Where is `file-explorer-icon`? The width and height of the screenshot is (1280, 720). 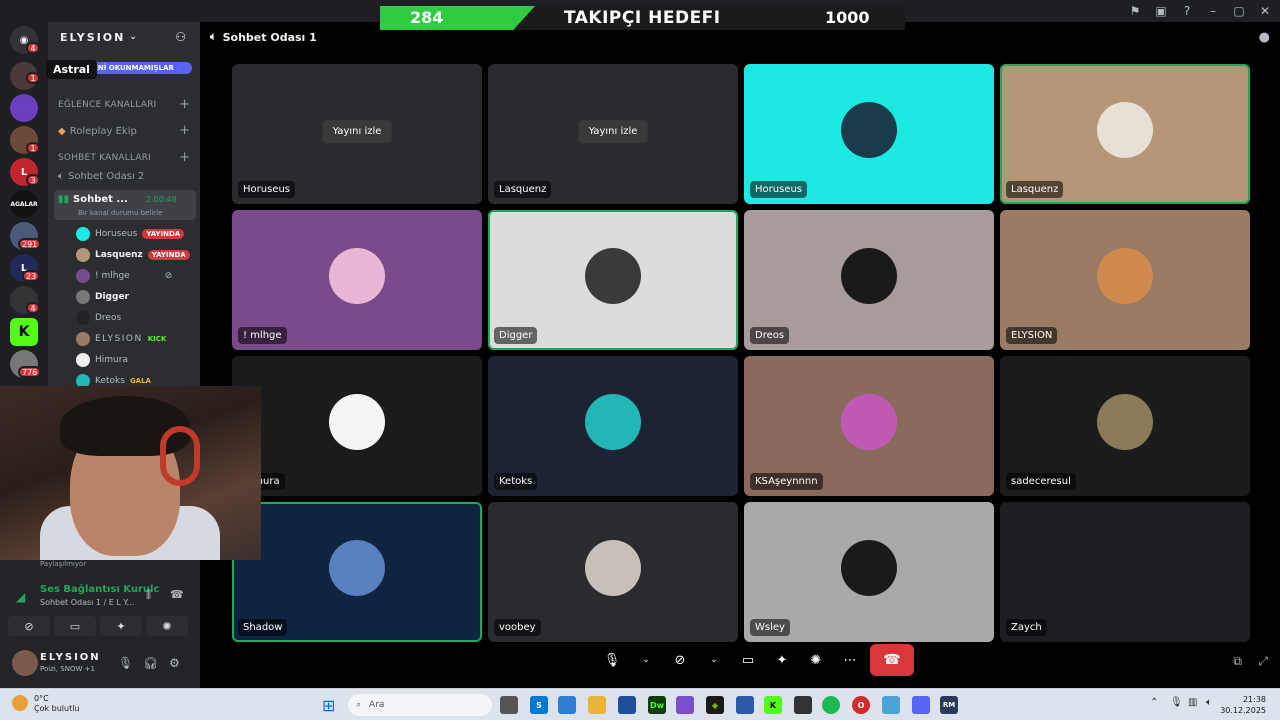 file-explorer-icon is located at coordinates (597, 705).